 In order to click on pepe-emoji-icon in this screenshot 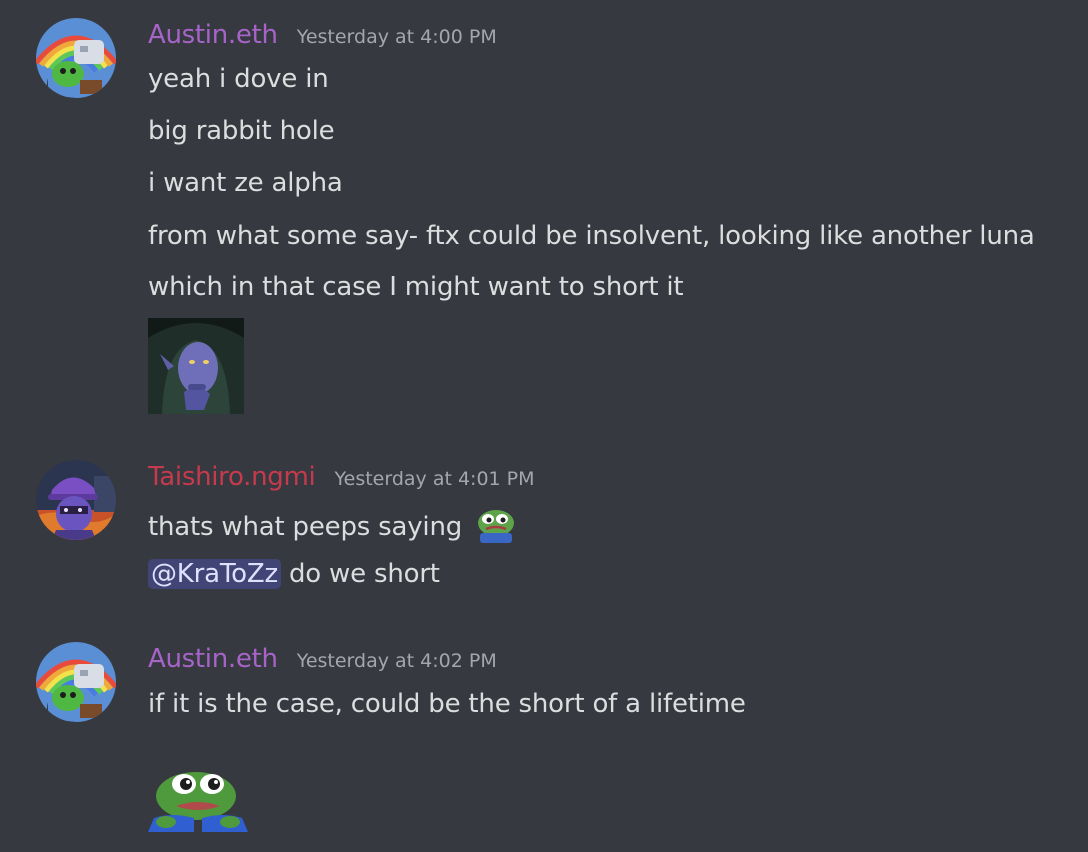, I will do `click(496, 525)`.